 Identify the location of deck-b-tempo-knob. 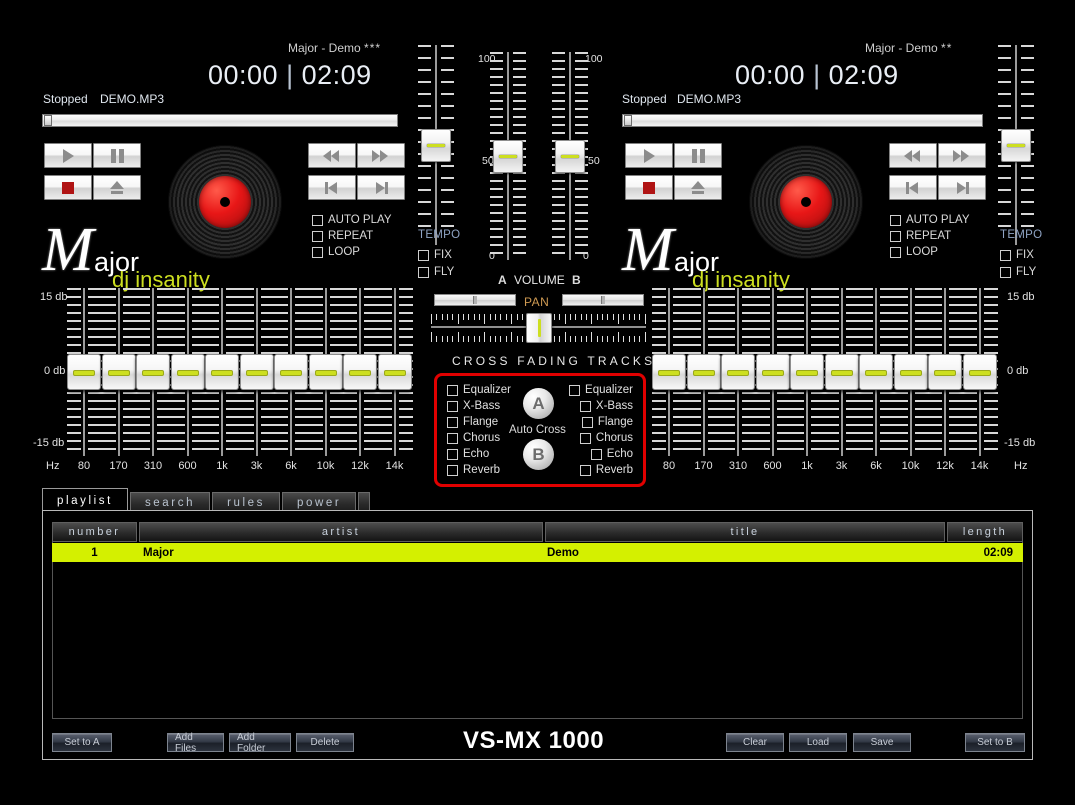
(1016, 145).